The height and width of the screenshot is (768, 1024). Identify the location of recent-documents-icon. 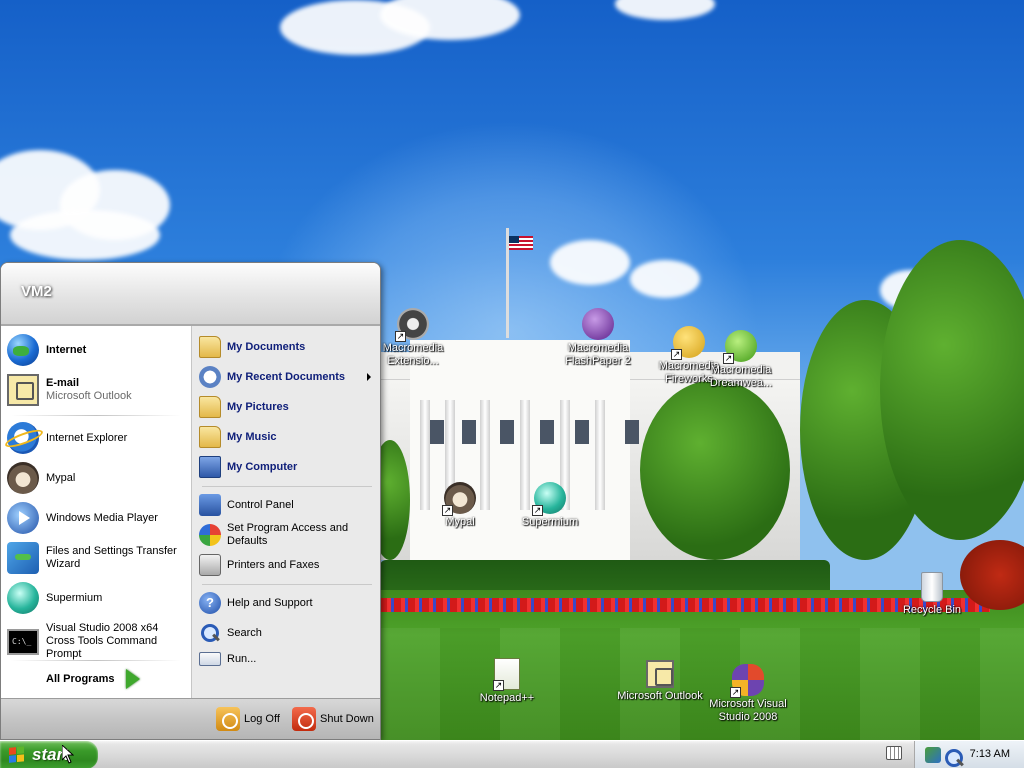
(210, 377).